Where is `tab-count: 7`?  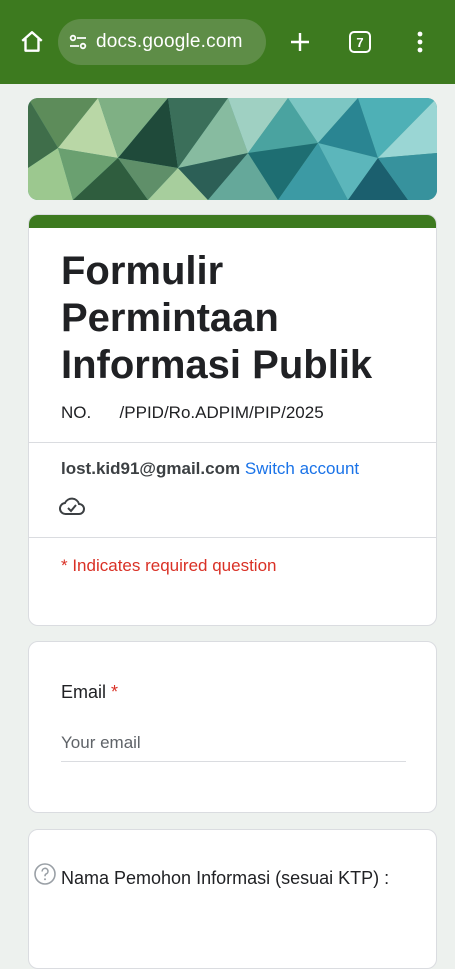 tab-count: 7 is located at coordinates (360, 42).